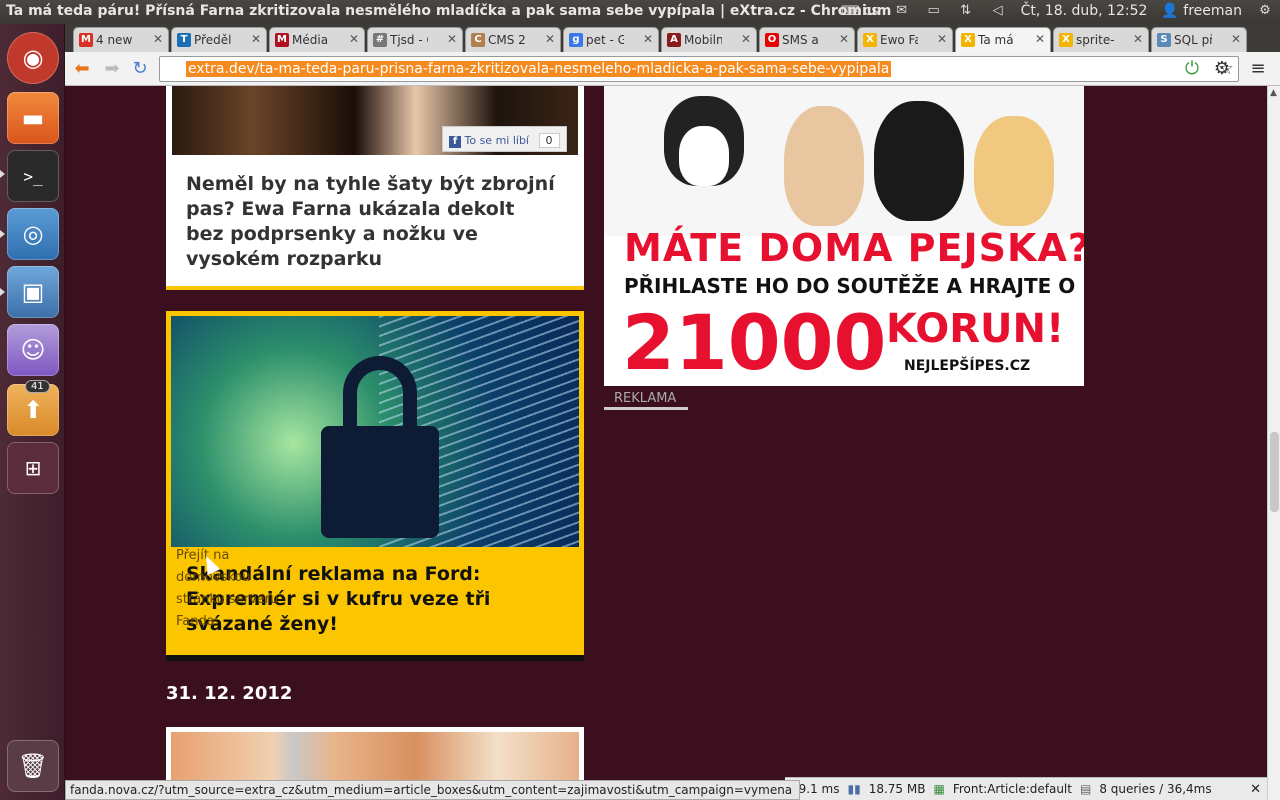  I want to click on update-manager-icon: ⬆ 41, so click(33, 408).